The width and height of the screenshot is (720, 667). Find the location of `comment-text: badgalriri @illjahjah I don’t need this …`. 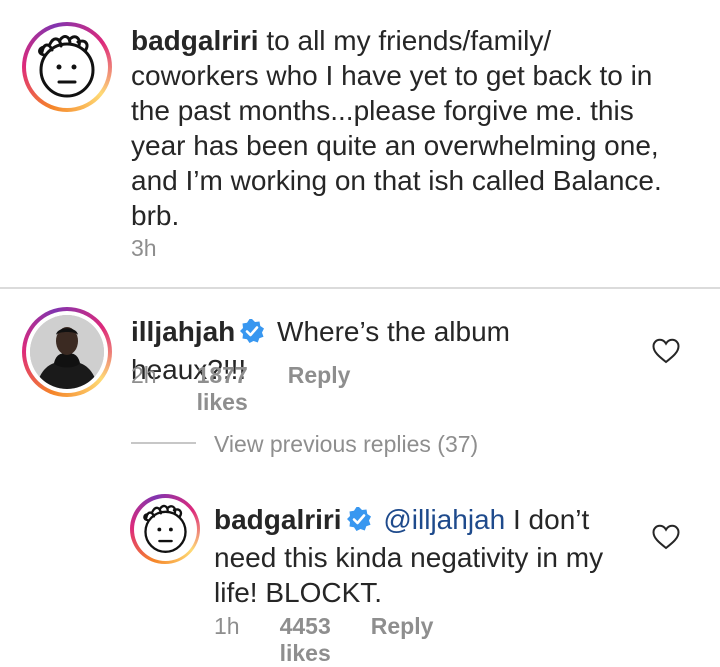

comment-text: badgalriri @illjahjah I don’t need this … is located at coordinates (424, 556).